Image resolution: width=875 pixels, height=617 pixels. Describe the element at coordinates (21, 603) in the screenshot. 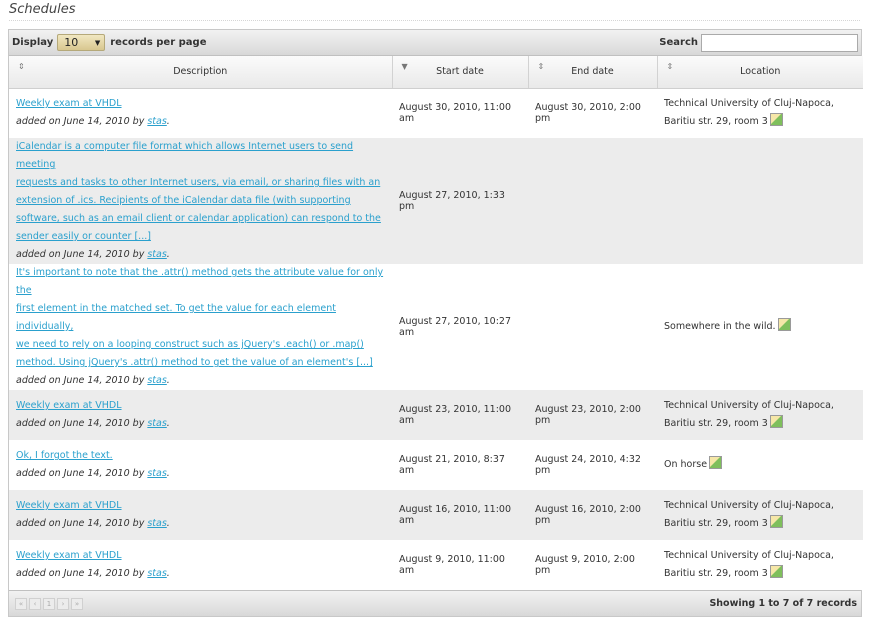

I see `first-page-button: «` at that location.